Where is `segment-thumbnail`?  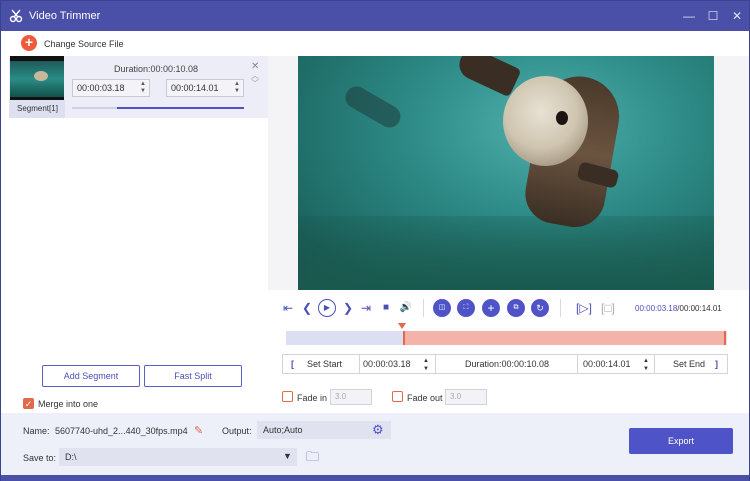
segment-thumbnail is located at coordinates (37, 78).